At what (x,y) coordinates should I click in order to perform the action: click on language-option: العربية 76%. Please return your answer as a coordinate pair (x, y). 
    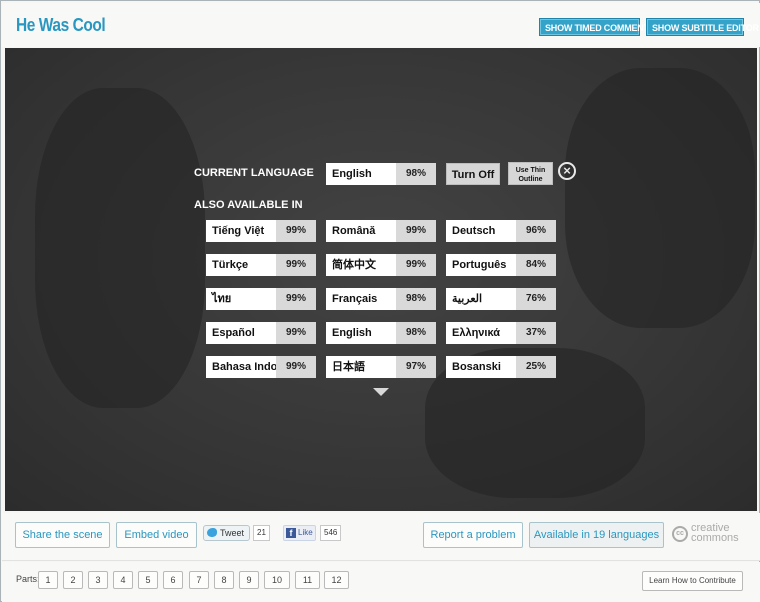
    Looking at the image, I should click on (501, 299).